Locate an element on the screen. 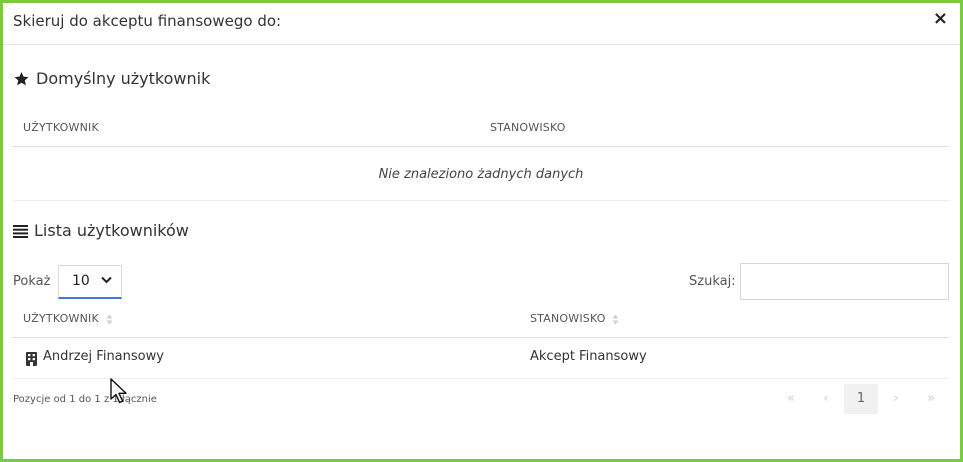 The image size is (963, 462). search-label: Szukaj: is located at coordinates (712, 281).